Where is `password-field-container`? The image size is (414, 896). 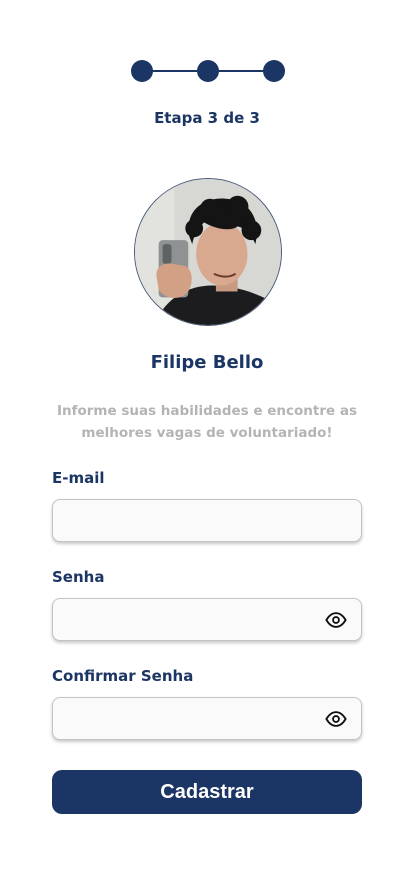 password-field-container is located at coordinates (207, 619).